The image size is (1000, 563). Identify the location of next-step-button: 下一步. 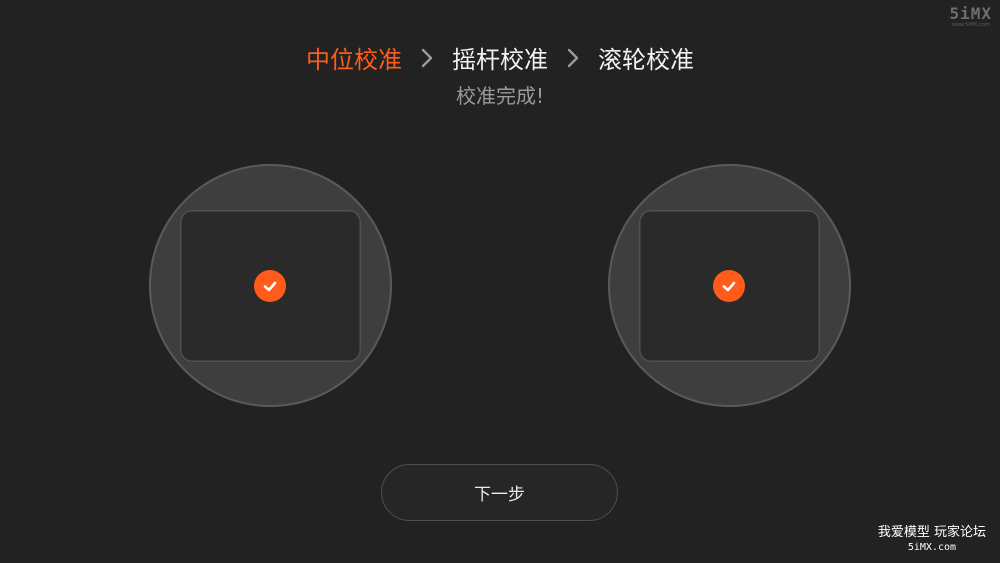
(499, 492).